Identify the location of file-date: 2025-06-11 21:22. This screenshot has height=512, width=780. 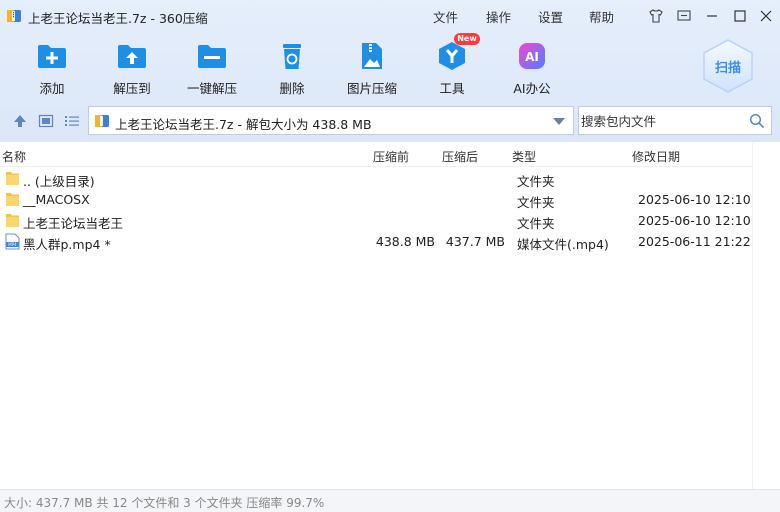
(694, 241).